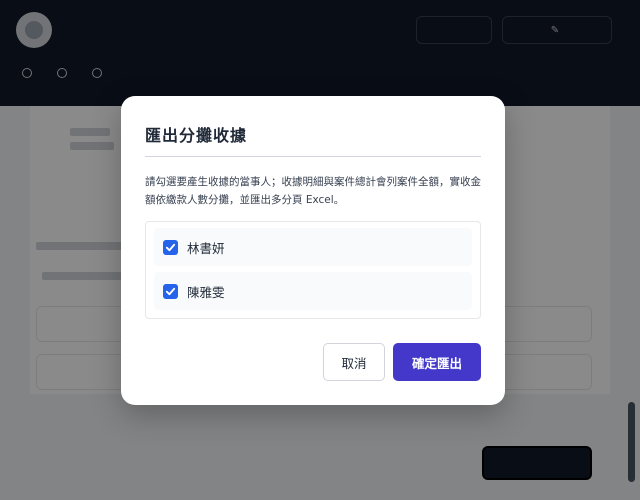 This screenshot has width=640, height=500. Describe the element at coordinates (313, 156) in the screenshot. I see `title-divider` at that location.